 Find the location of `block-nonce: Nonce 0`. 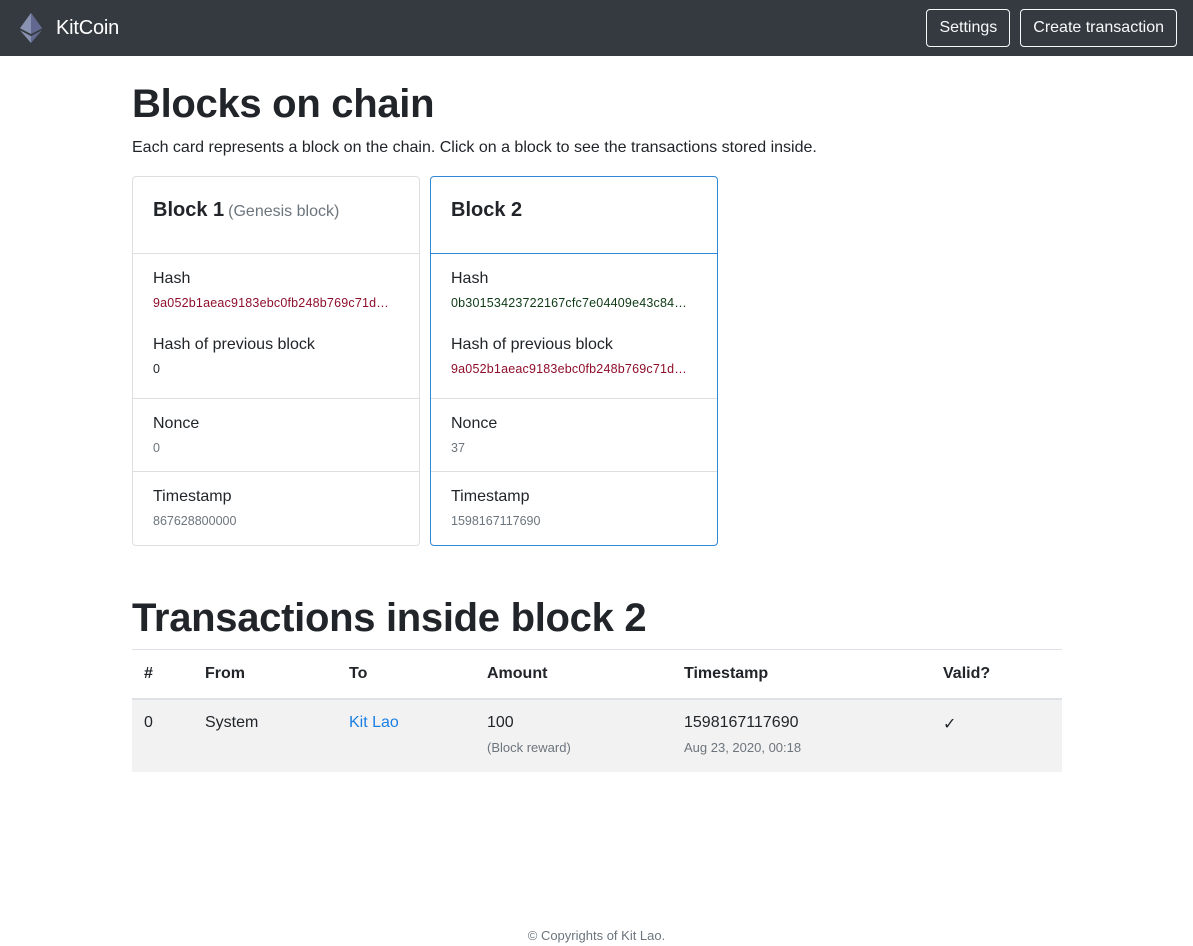

block-nonce: Nonce 0 is located at coordinates (276, 435).